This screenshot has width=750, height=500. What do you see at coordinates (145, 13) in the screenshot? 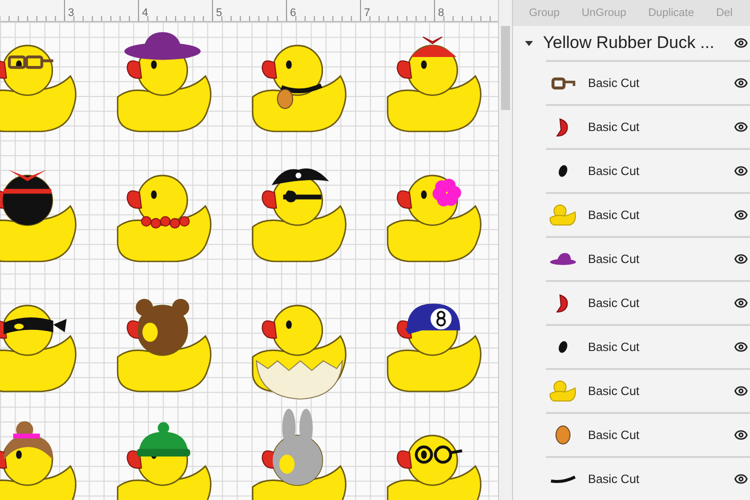
I see `ruler-label: 4` at bounding box center [145, 13].